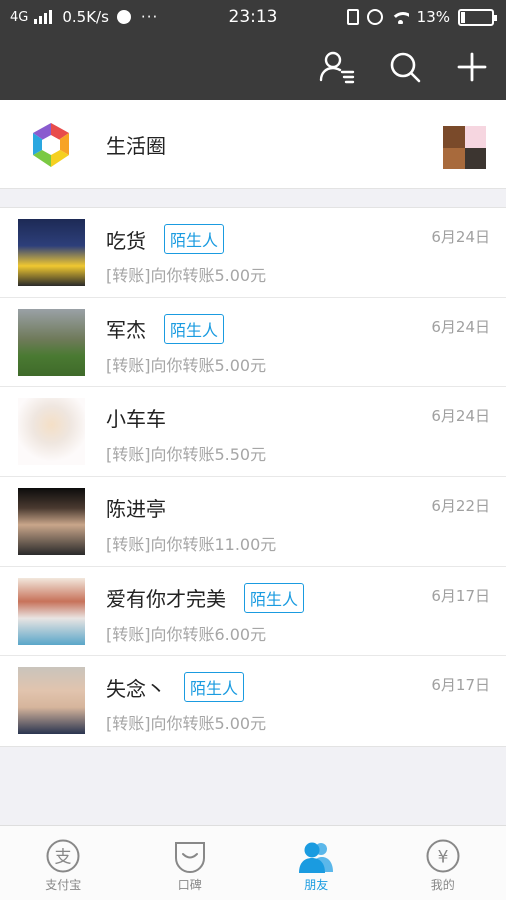 Image resolution: width=506 pixels, height=900 pixels. I want to click on svg-text: 支, so click(63, 858).